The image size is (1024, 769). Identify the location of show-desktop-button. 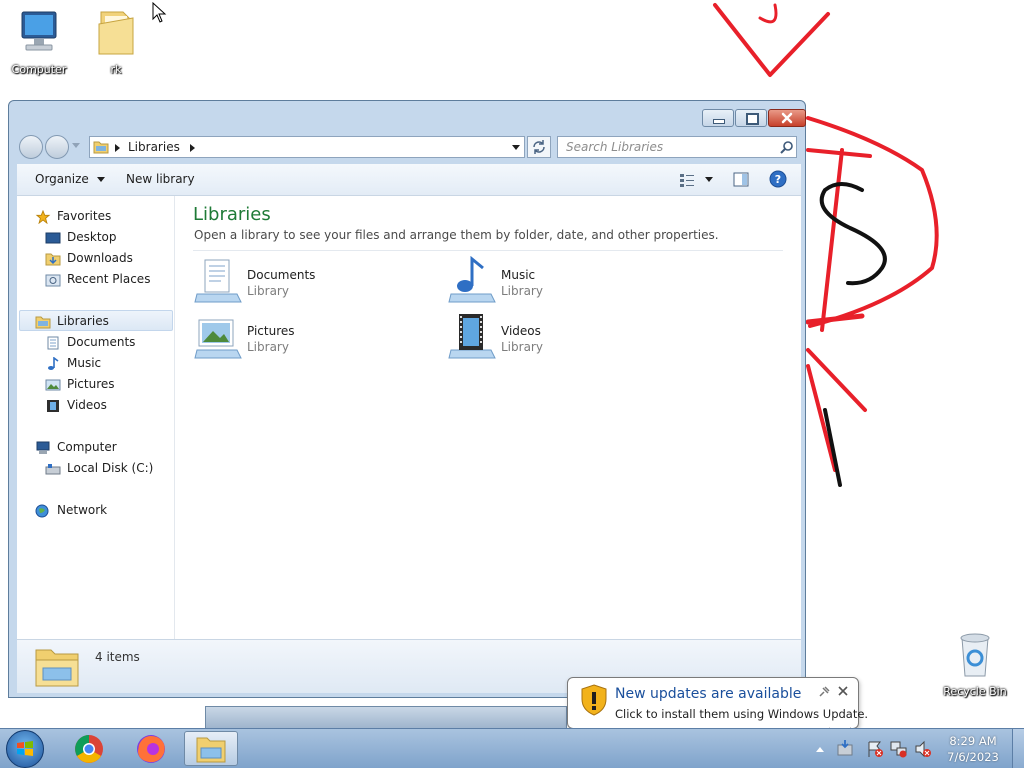
(1018, 748).